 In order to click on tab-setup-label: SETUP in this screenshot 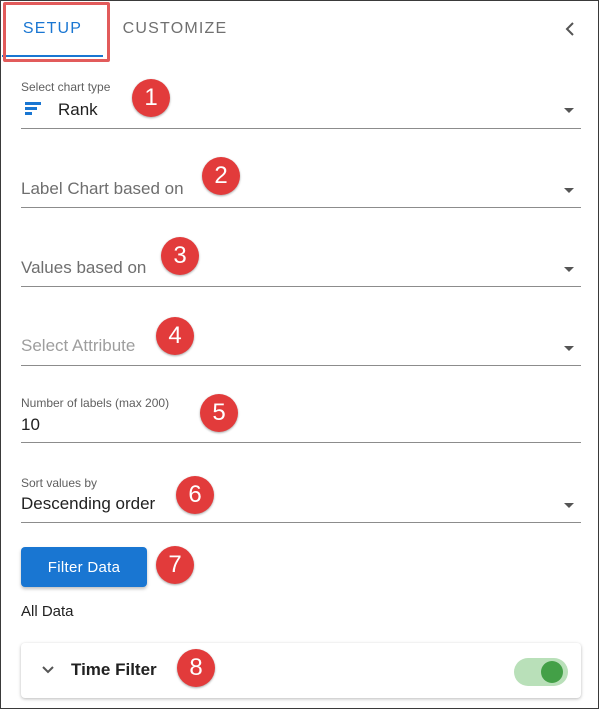, I will do `click(52, 28)`.